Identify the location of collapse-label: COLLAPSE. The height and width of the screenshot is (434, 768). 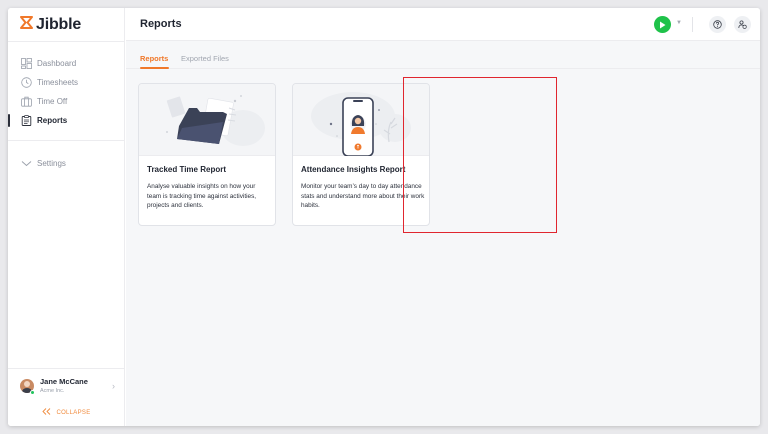
(73, 413).